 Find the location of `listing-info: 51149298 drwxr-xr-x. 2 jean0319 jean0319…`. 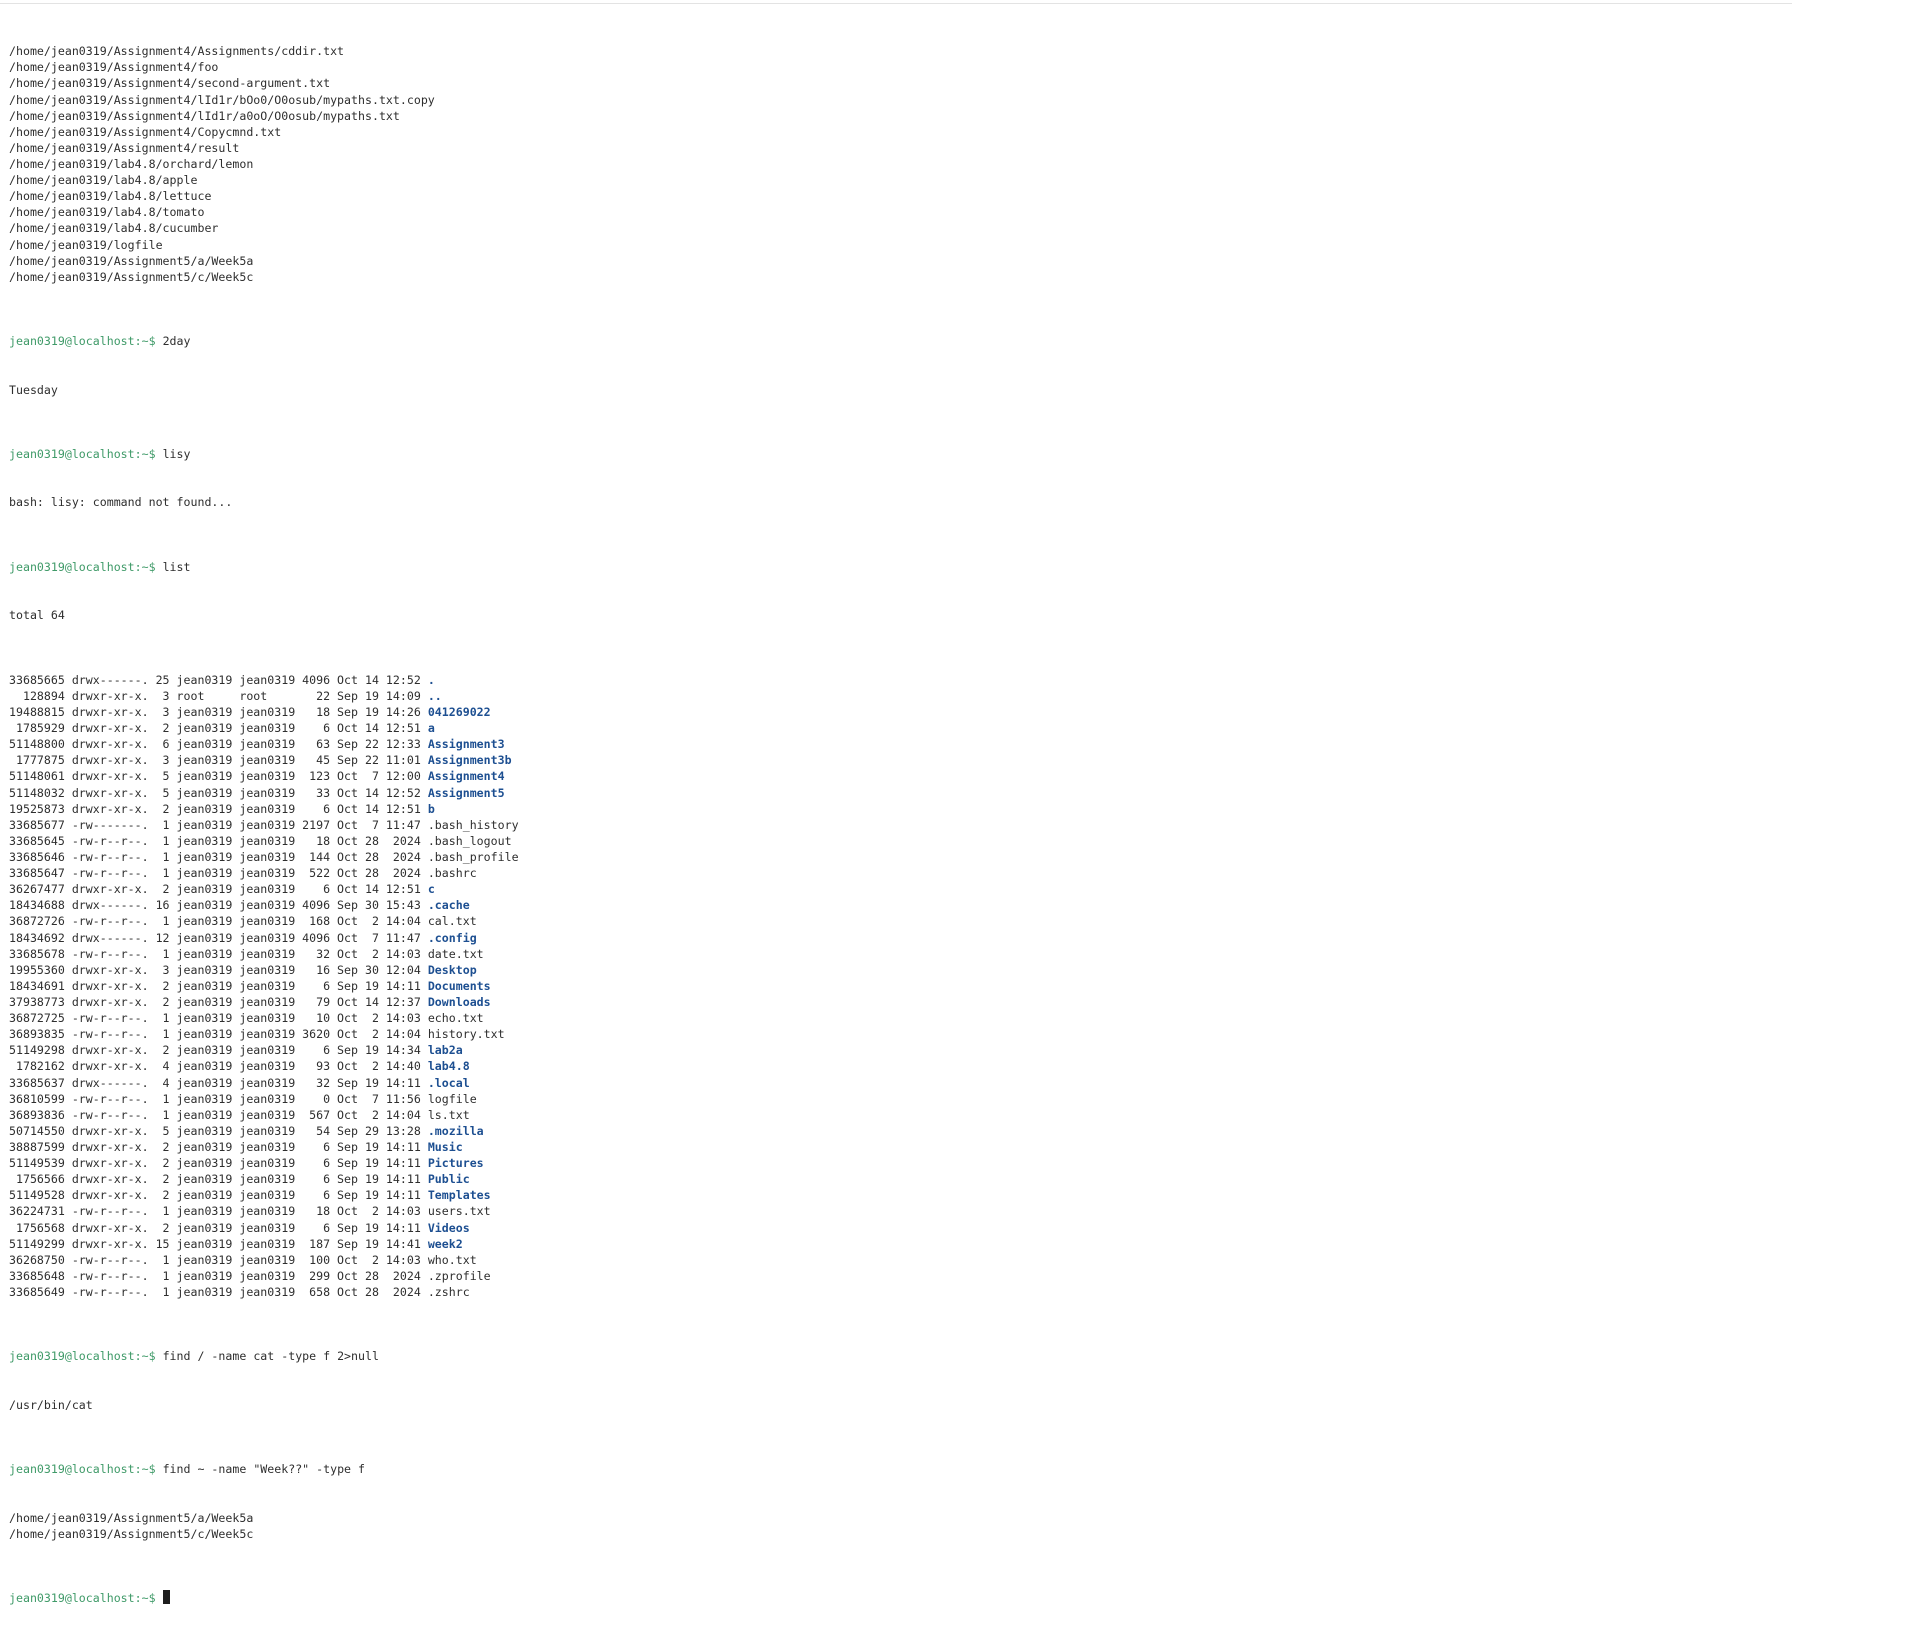

listing-info: 51149298 drwxr-xr-x. 2 jean0319 jean0319… is located at coordinates (218, 1050).